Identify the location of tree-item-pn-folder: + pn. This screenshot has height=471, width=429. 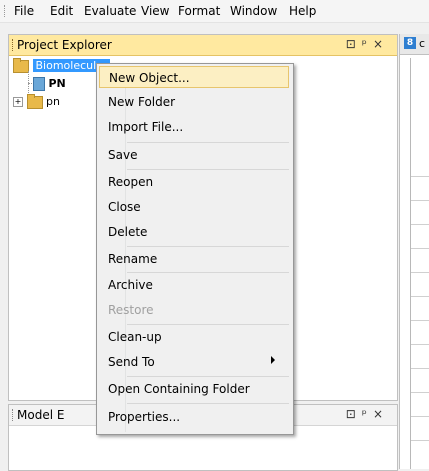
(36, 102).